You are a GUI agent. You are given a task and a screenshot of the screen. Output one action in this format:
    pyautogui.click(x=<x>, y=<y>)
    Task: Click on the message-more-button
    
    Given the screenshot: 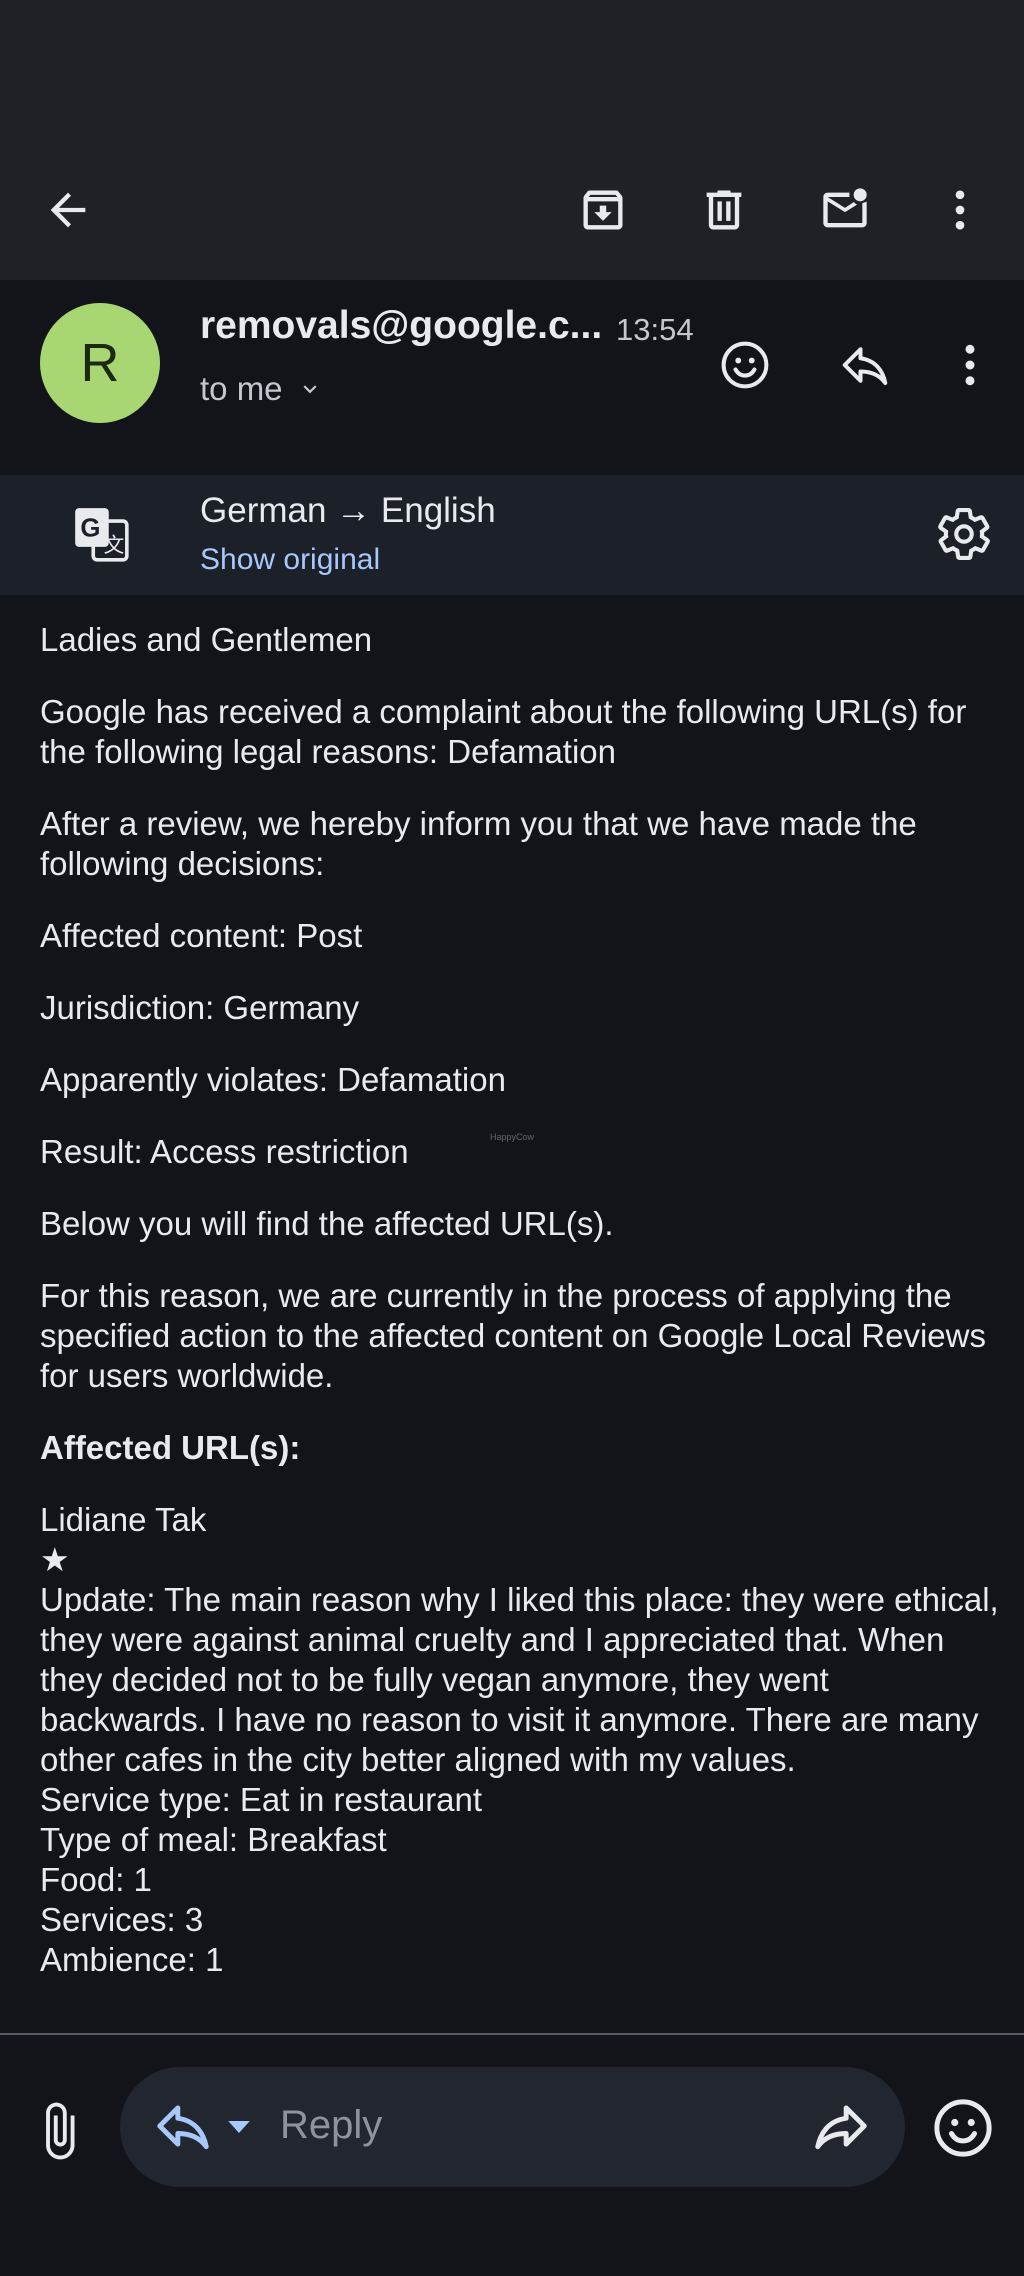 What is the action you would take?
    pyautogui.click(x=970, y=365)
    